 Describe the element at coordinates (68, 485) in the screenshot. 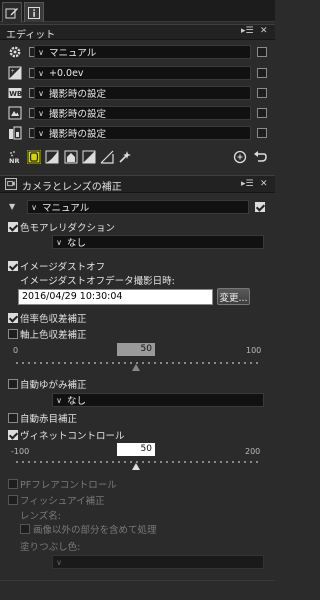

I see `pf-flare-label: PFフレアコントロール` at that location.